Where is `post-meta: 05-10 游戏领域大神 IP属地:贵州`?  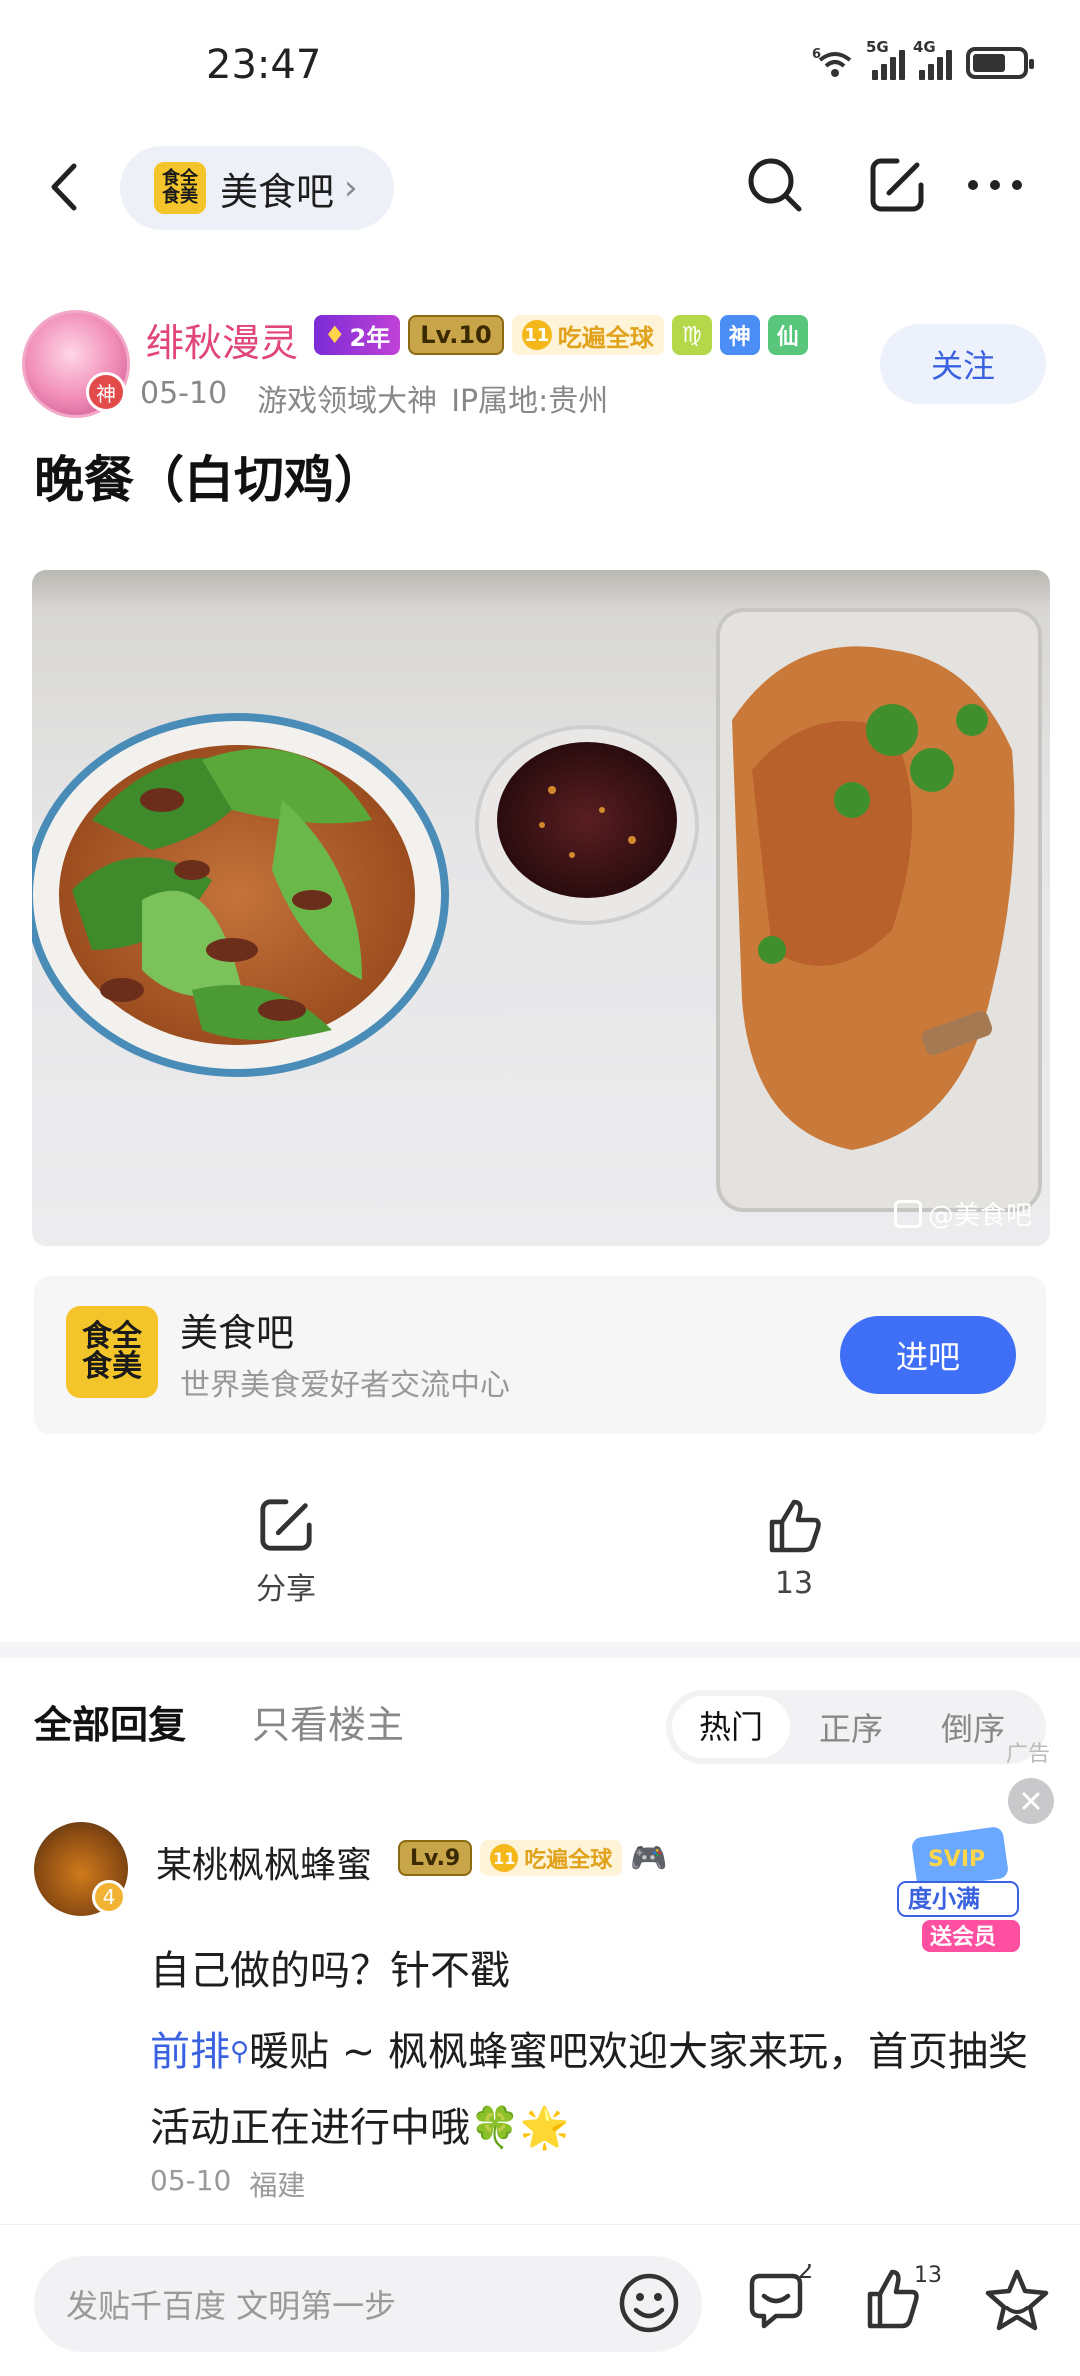
post-meta: 05-10 游戏领域大神 IP属地:贵州 is located at coordinates (374, 398).